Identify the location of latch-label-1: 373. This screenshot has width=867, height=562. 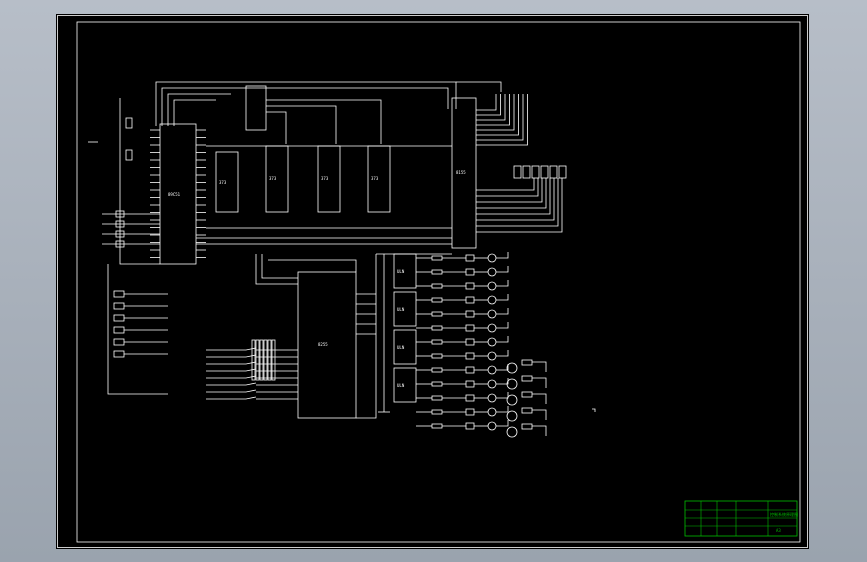
(223, 182).